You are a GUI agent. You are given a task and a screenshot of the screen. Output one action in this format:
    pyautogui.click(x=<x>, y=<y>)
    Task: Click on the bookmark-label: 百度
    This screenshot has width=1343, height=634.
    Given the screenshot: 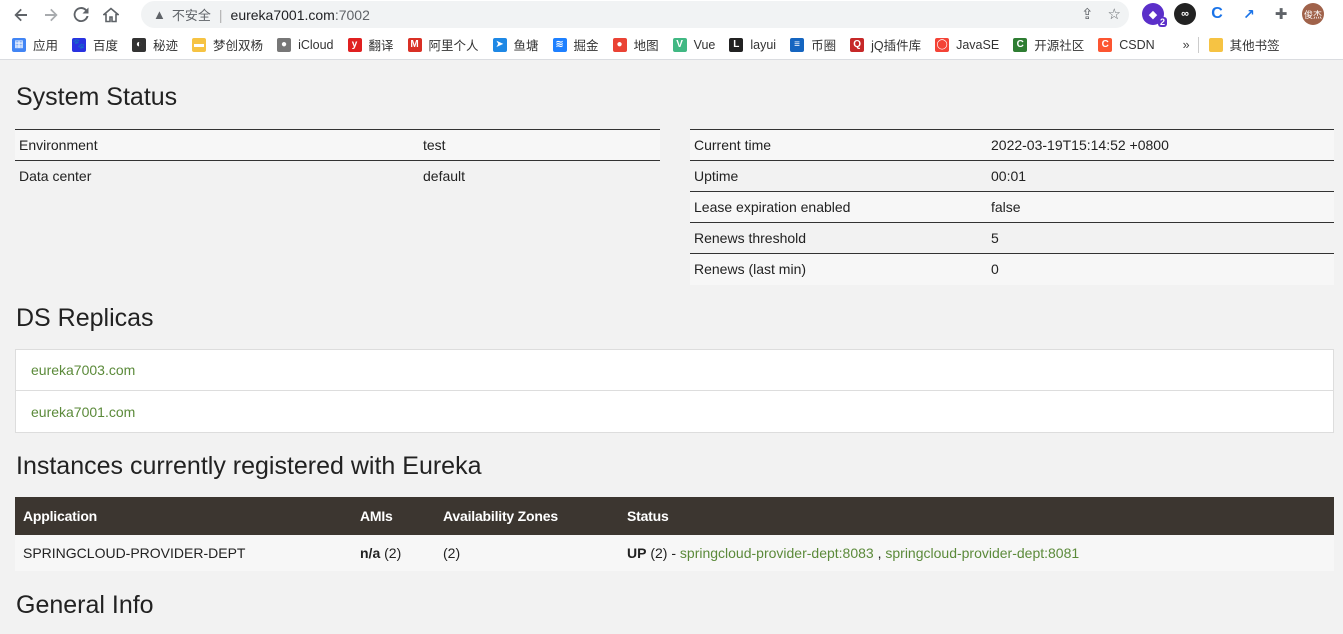 What is the action you would take?
    pyautogui.click(x=106, y=46)
    